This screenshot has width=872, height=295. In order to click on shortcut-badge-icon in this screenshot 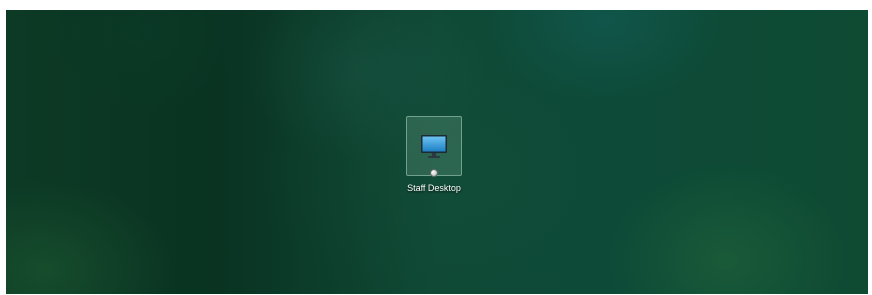, I will do `click(434, 173)`.